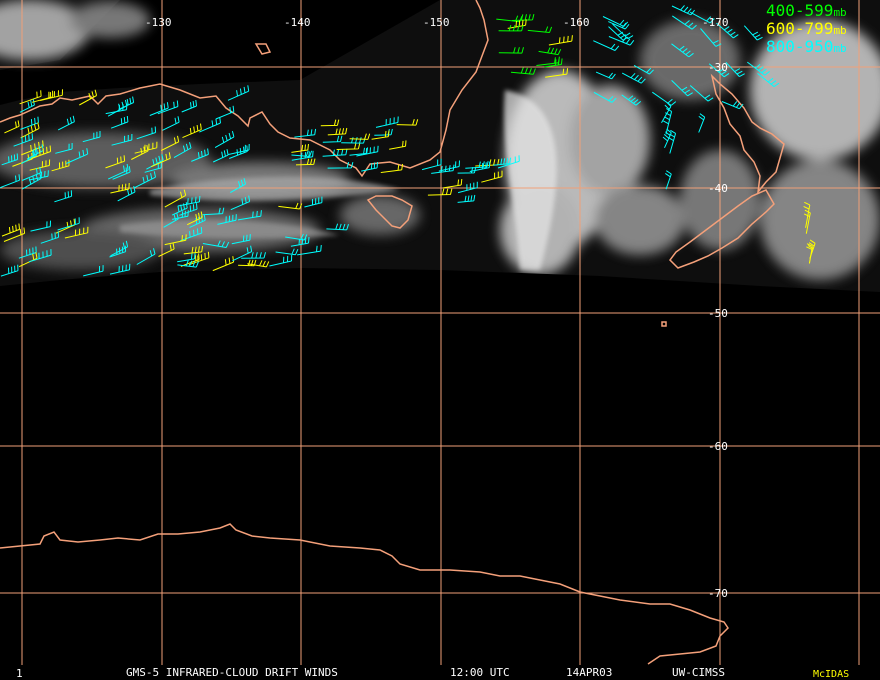 The image size is (880, 680). Describe the element at coordinates (19, 673) in the screenshot. I see `frame-number: 1` at that location.